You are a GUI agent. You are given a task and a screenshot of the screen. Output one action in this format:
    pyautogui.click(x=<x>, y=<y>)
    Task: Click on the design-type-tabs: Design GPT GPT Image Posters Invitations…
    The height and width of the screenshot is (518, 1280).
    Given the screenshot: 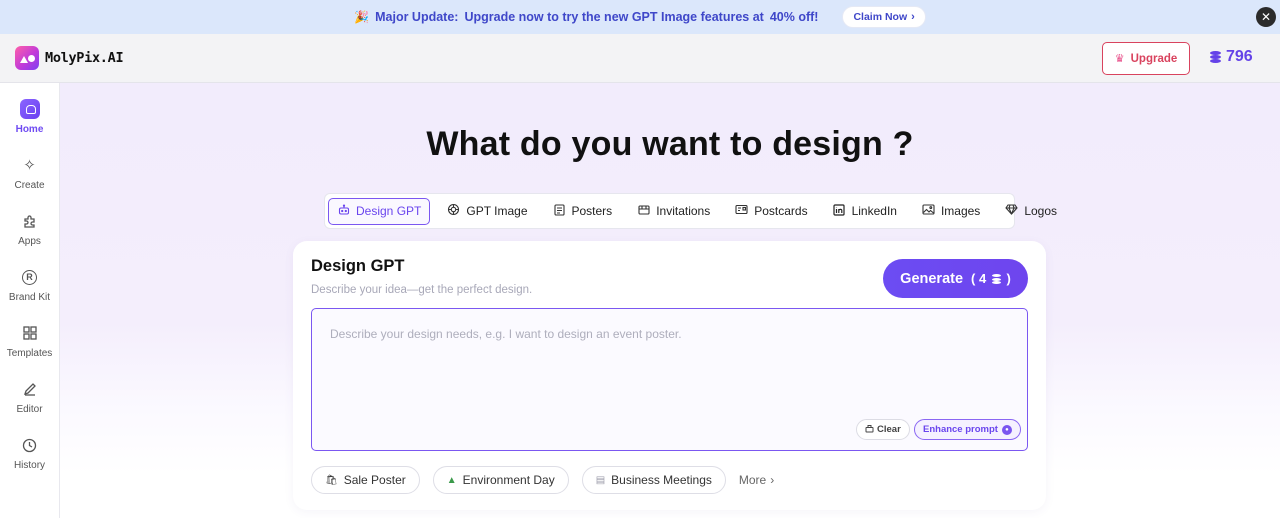 What is the action you would take?
    pyautogui.click(x=690, y=211)
    